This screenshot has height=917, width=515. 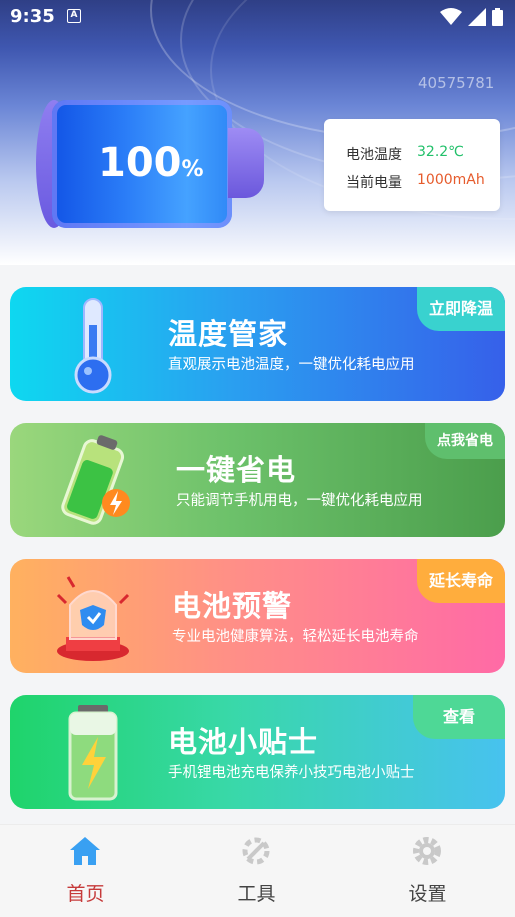 I want to click on nav-label-home: 首页, so click(x=85, y=894).